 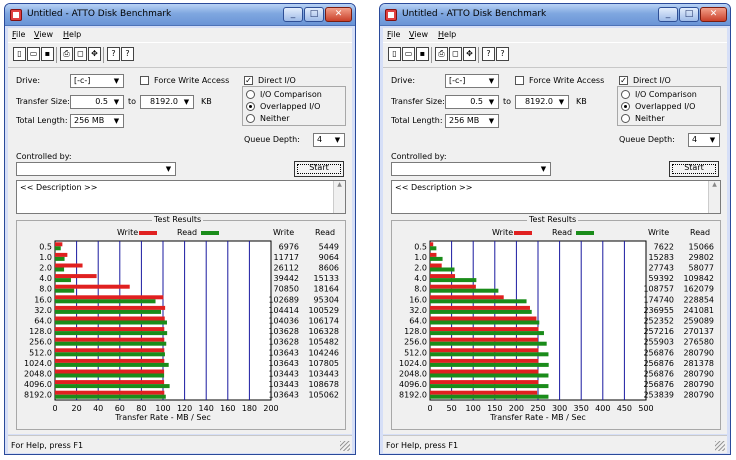 I want to click on read-value: 9064, so click(x=329, y=257).